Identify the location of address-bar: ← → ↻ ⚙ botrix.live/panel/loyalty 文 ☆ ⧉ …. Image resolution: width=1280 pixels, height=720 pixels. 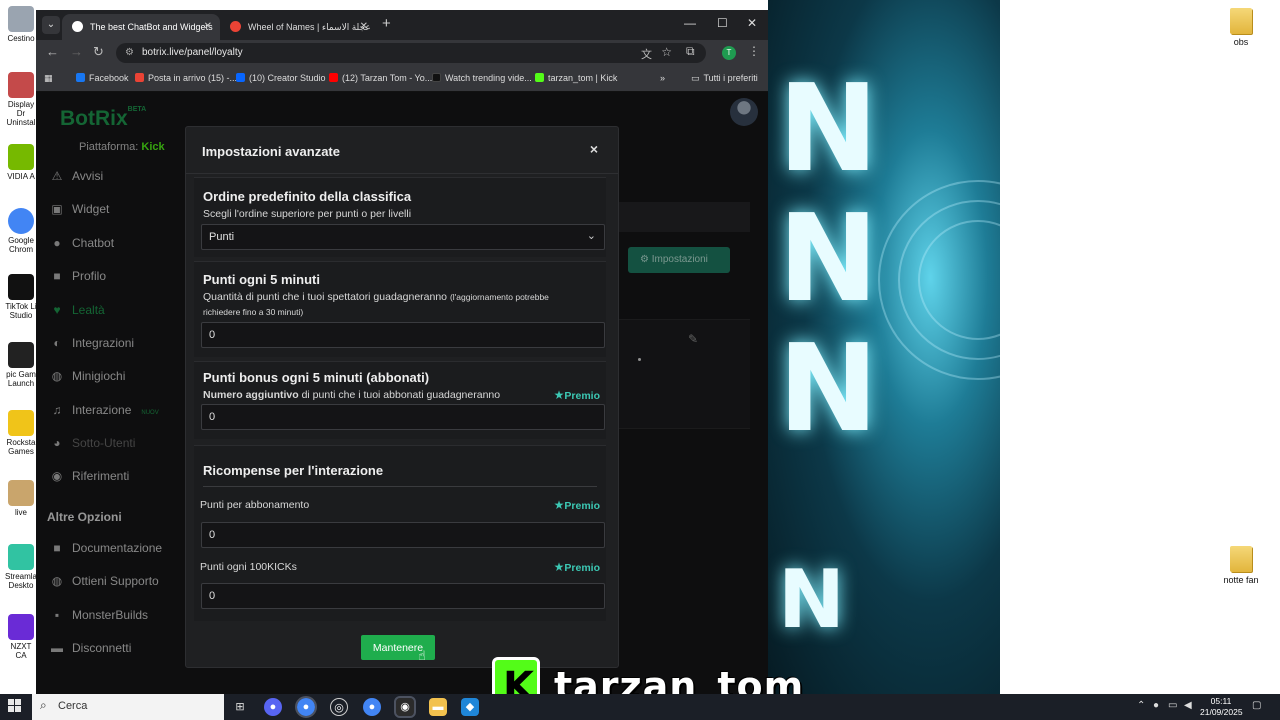
(402, 53).